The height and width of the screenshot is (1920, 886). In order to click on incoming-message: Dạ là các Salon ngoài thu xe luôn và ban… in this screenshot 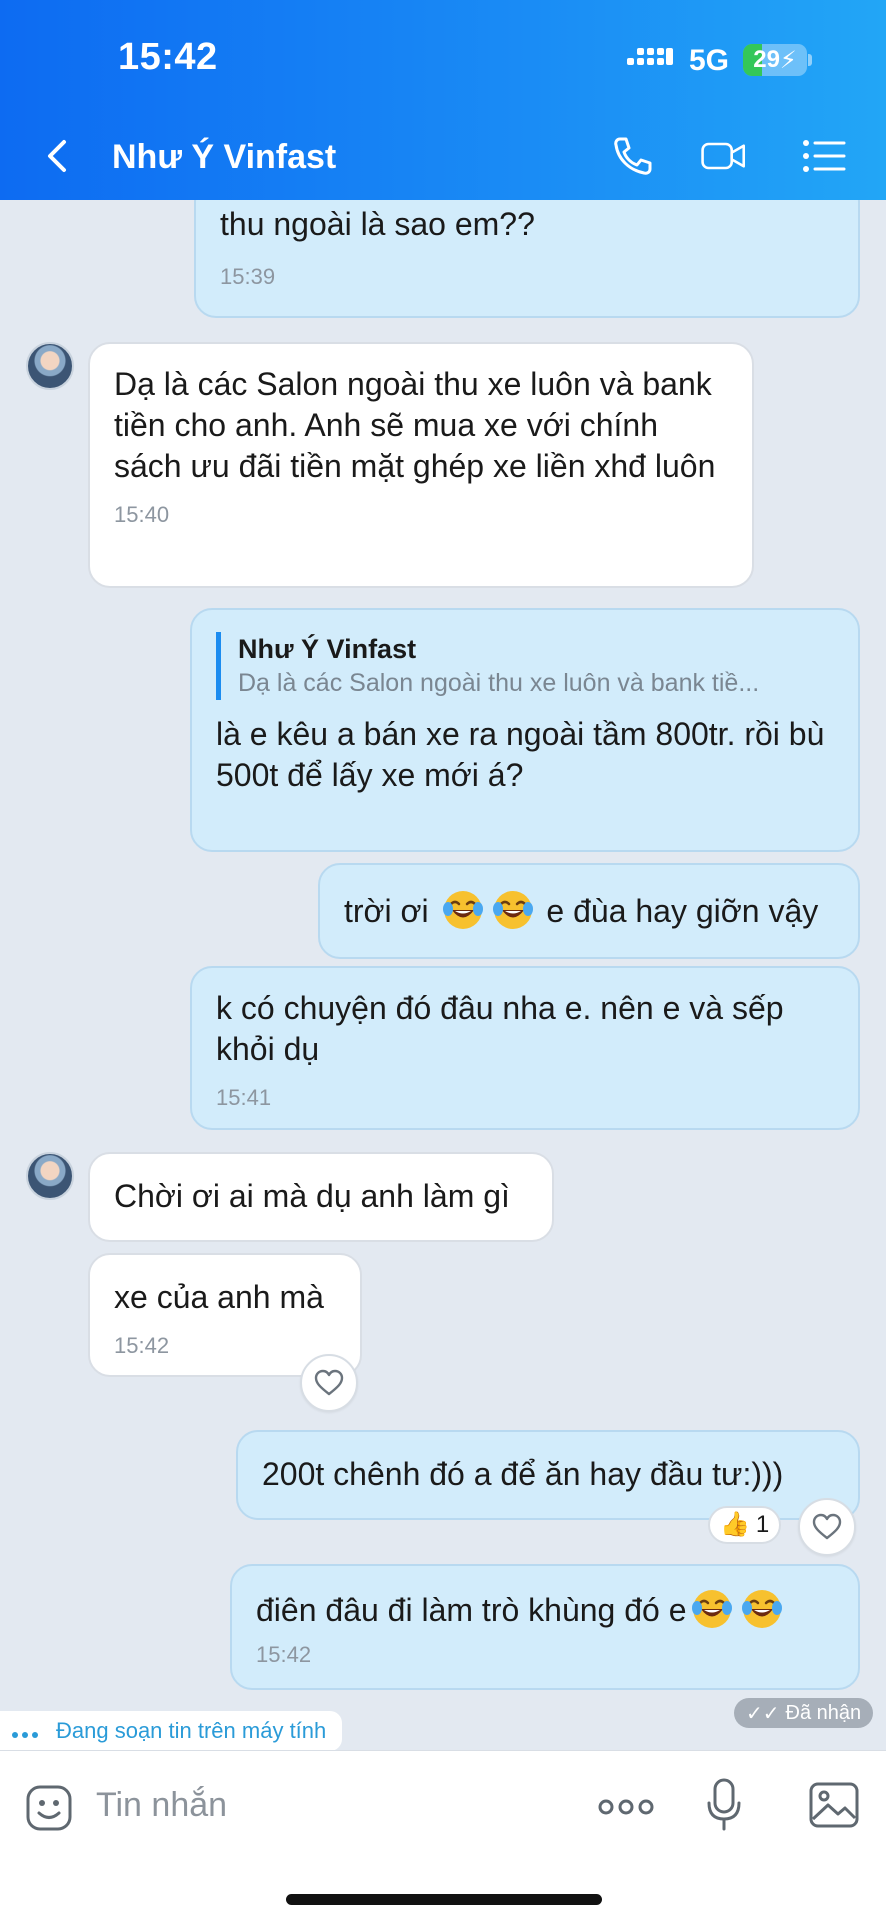, I will do `click(421, 465)`.